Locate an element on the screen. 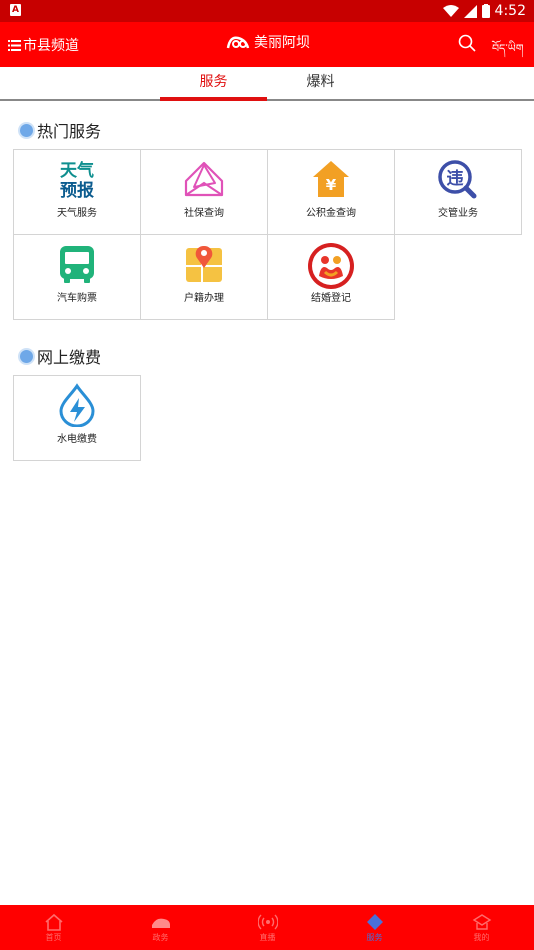 Image resolution: width=534 pixels, height=950 pixels. profile-icon is located at coordinates (481, 922).